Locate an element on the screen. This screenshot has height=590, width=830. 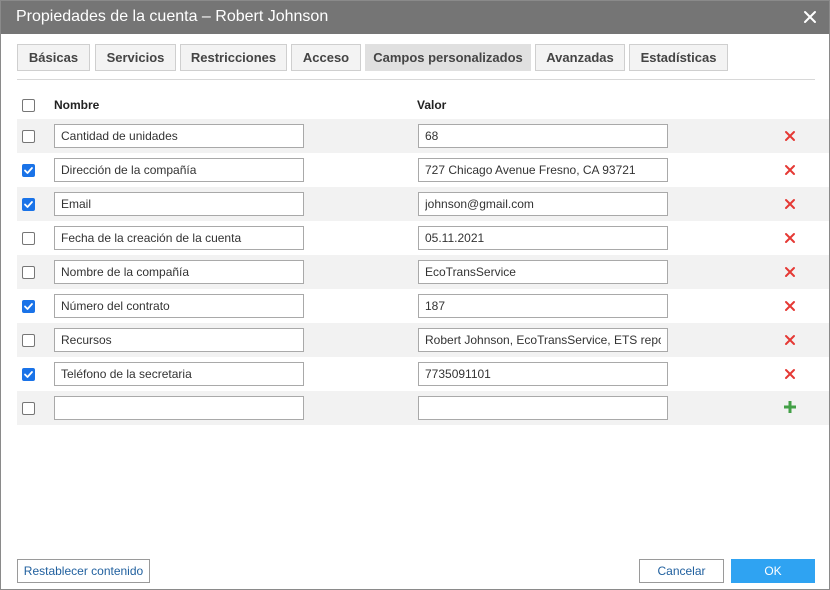
column-header-name: Nombre is located at coordinates (77, 105).